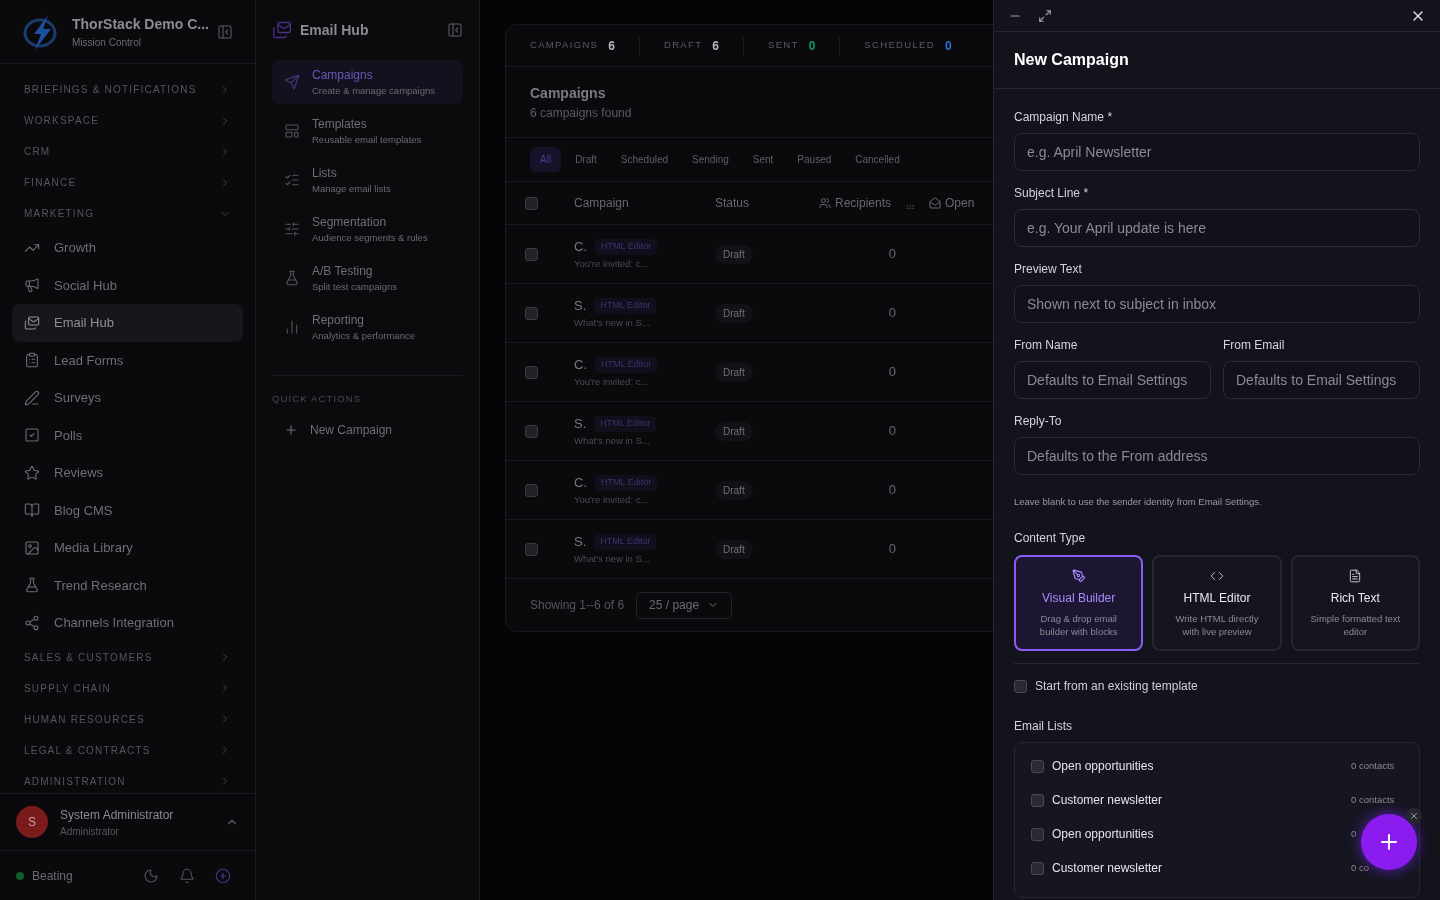 This screenshot has height=900, width=1440. What do you see at coordinates (455, 30) in the screenshot?
I see `collapse-panel-icon` at bounding box center [455, 30].